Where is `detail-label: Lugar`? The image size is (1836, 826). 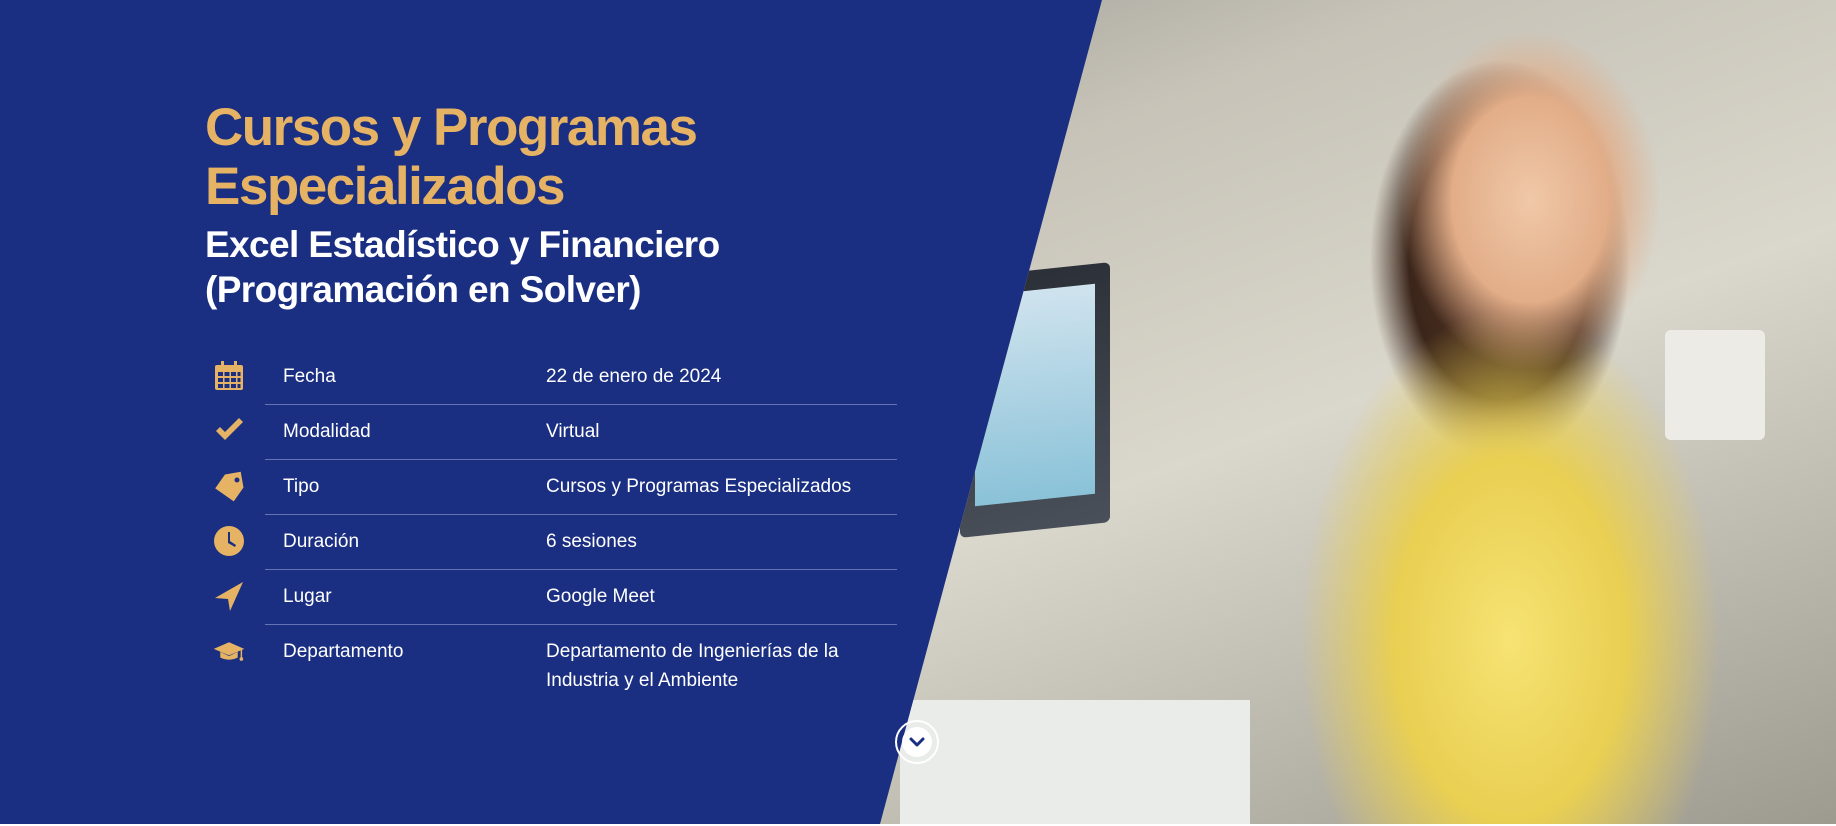 detail-label: Lugar is located at coordinates (307, 596).